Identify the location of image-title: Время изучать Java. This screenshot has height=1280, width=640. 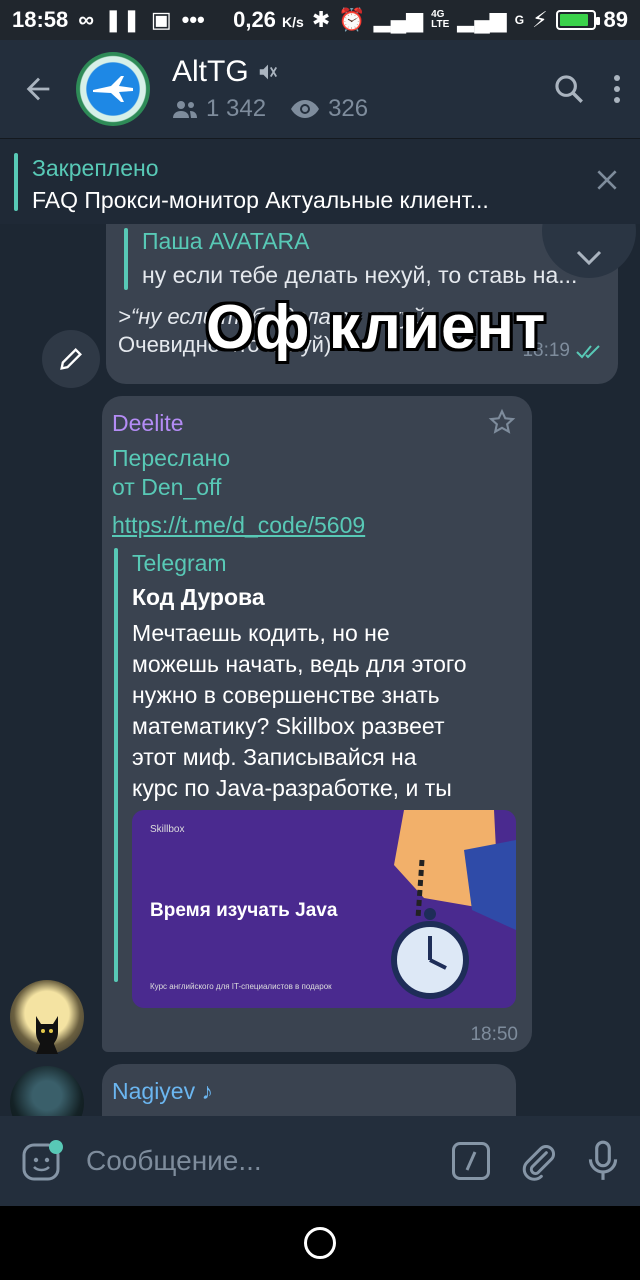
(244, 910).